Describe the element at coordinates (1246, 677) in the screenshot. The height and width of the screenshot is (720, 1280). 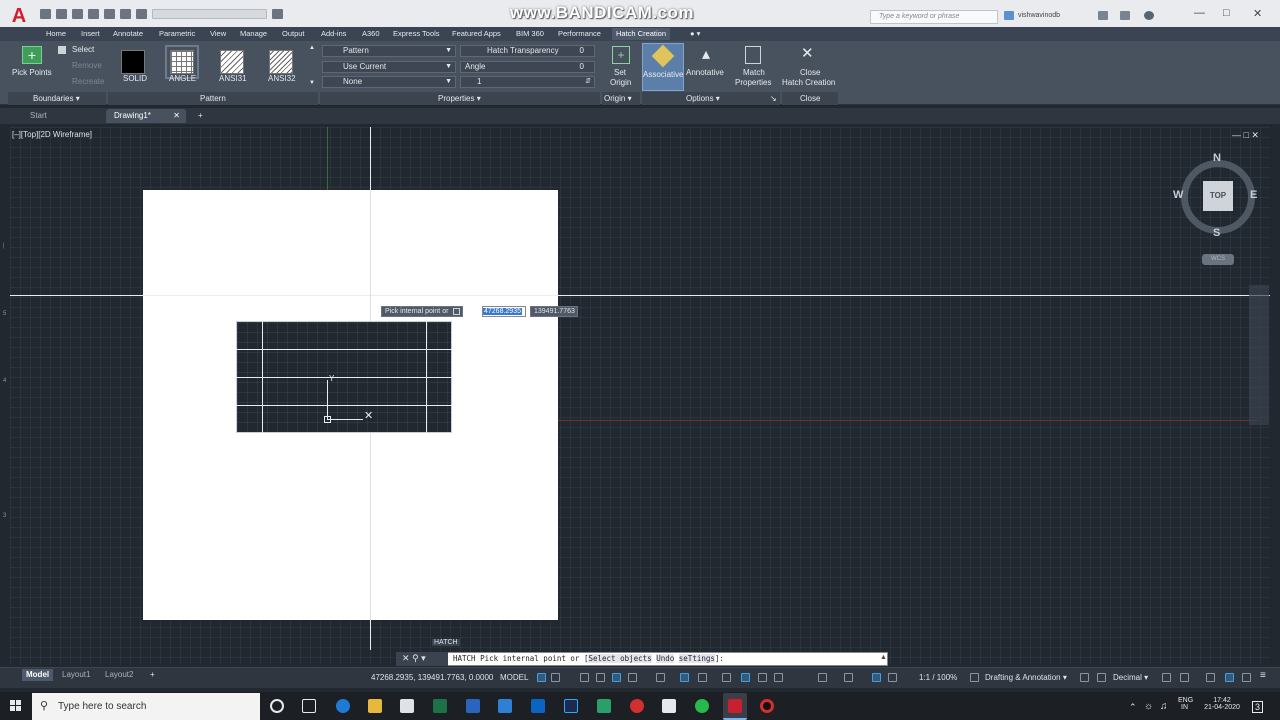
I see `clean-screen-icon` at that location.